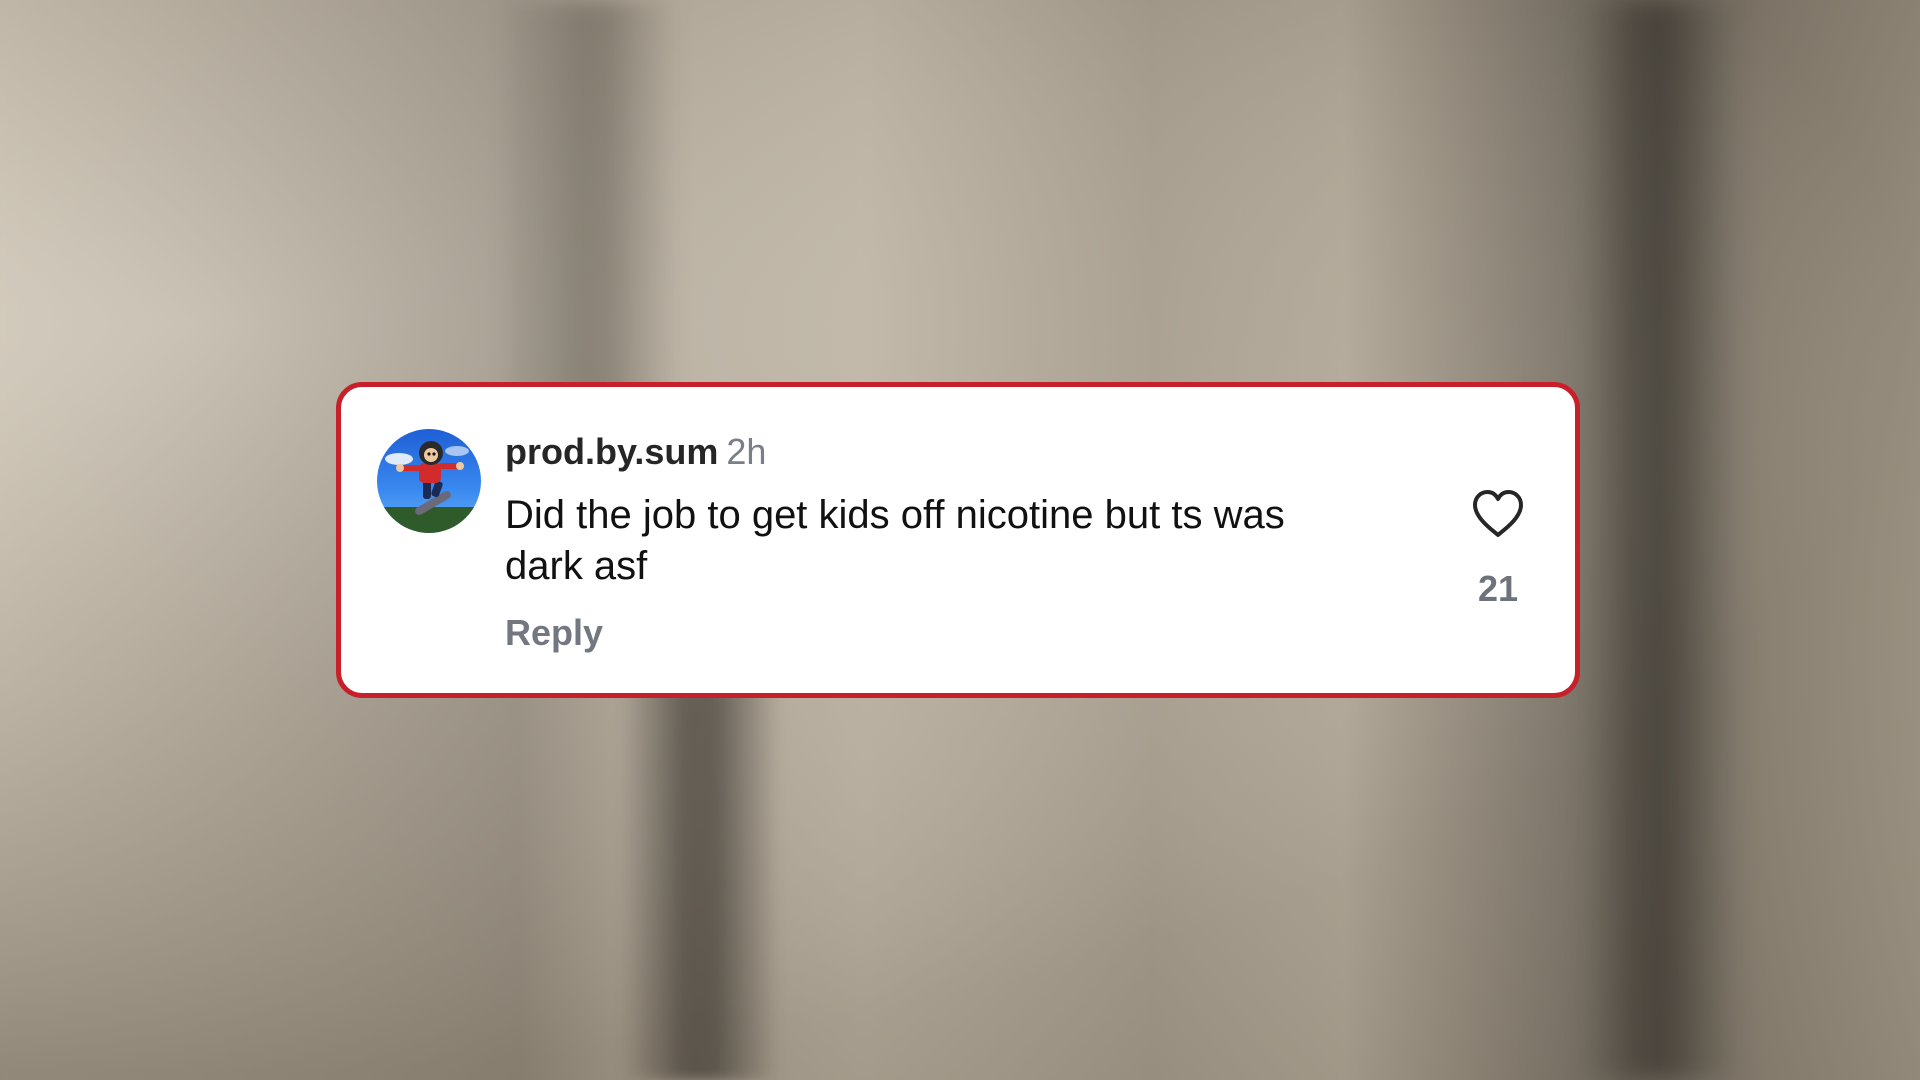 Image resolution: width=1920 pixels, height=1080 pixels. What do you see at coordinates (1498, 514) in the screenshot?
I see `heart-icon` at bounding box center [1498, 514].